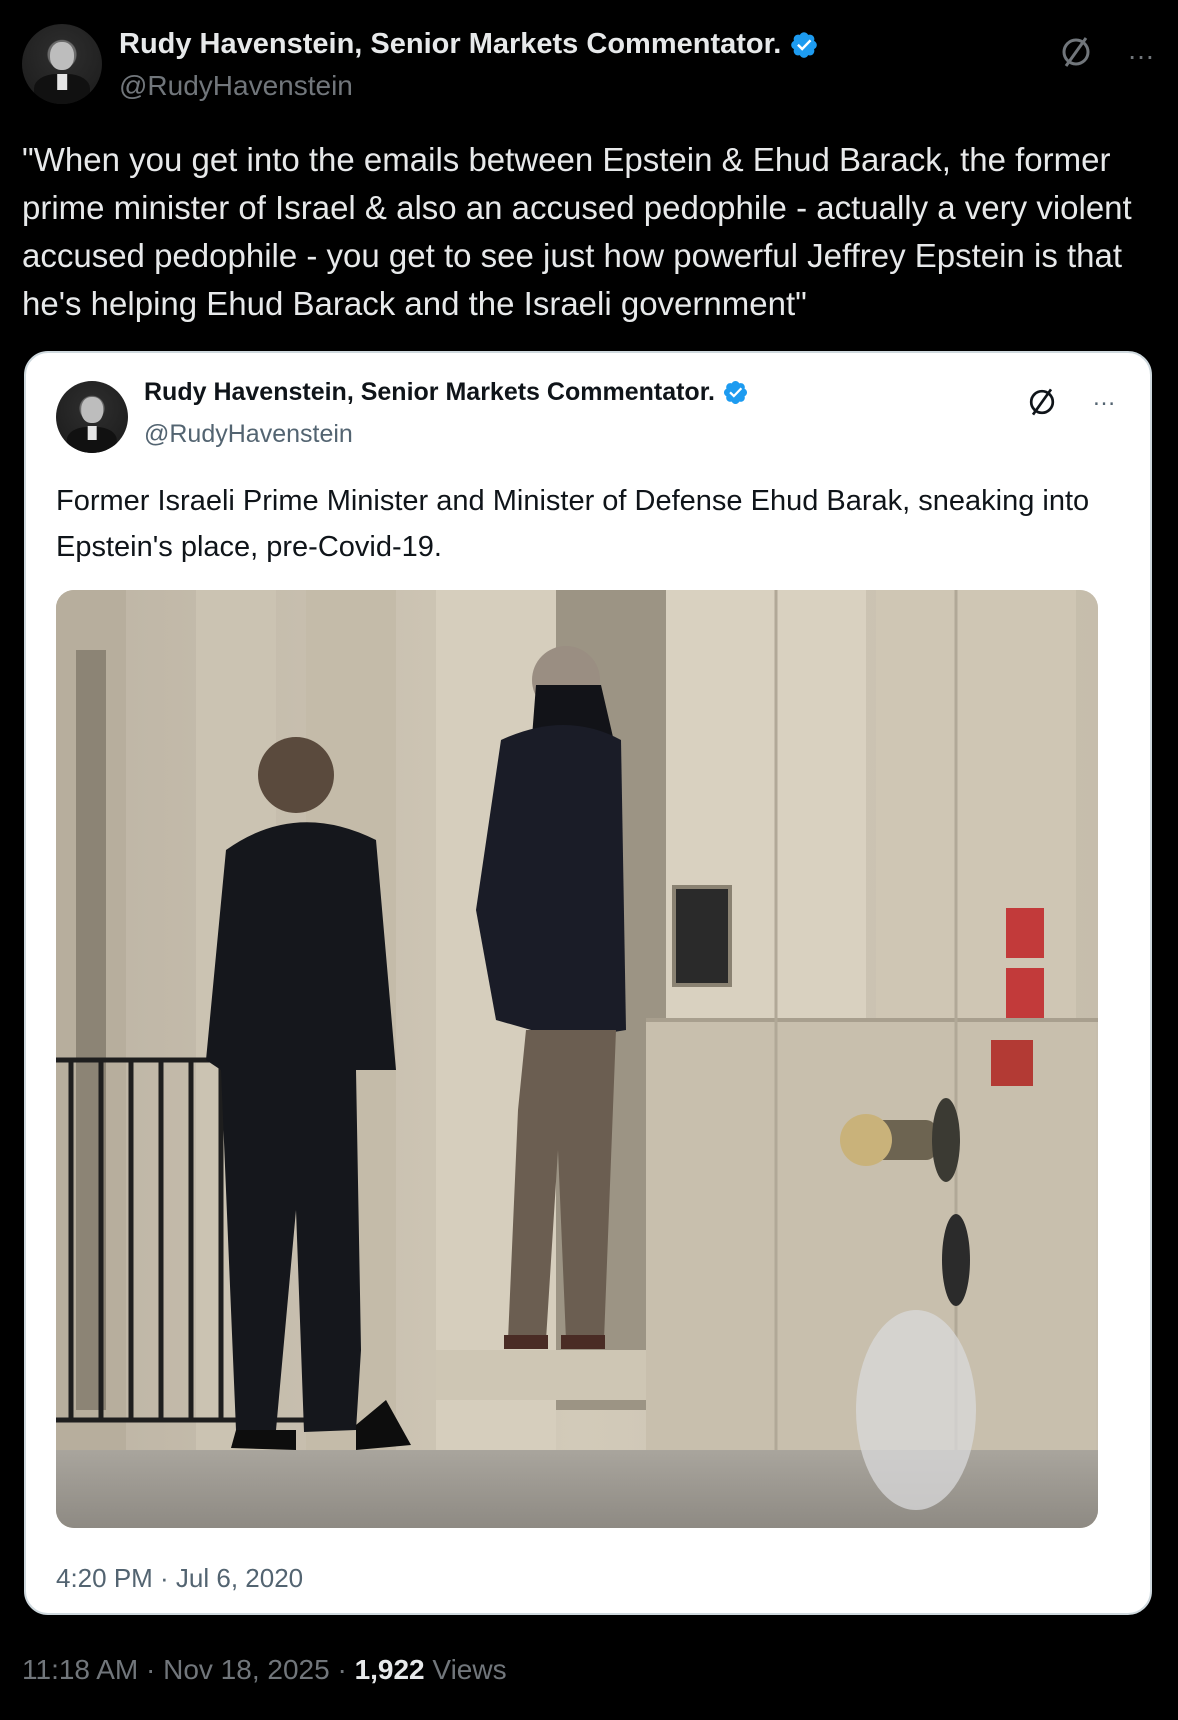  Describe the element at coordinates (804, 44) in the screenshot. I see `verified-badge-icon` at that location.